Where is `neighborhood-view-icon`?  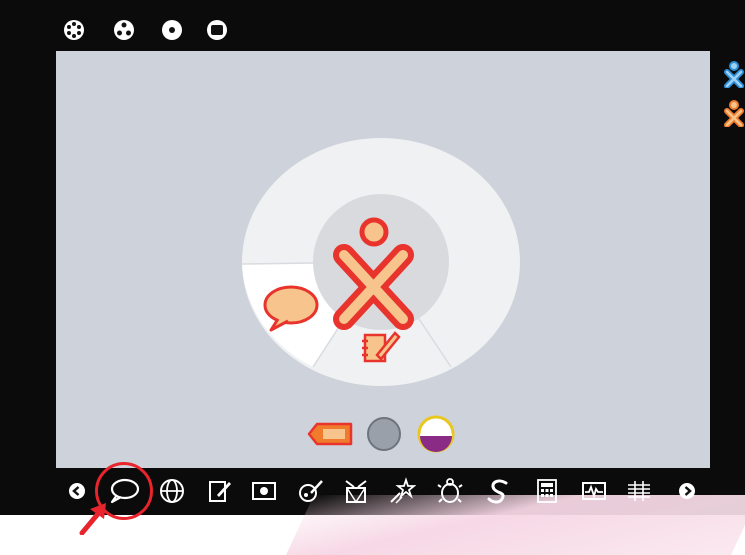
neighborhood-view-icon is located at coordinates (74, 30).